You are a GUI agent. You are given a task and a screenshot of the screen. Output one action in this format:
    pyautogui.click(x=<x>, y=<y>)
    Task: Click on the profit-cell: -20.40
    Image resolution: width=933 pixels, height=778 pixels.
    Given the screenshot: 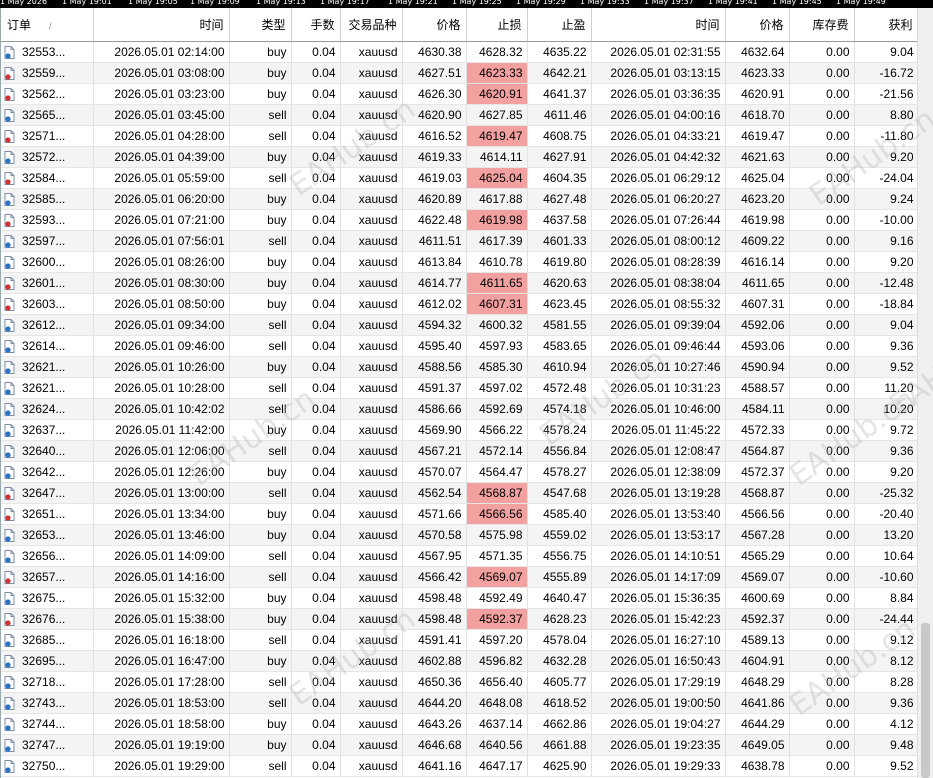 What is the action you would take?
    pyautogui.click(x=886, y=514)
    